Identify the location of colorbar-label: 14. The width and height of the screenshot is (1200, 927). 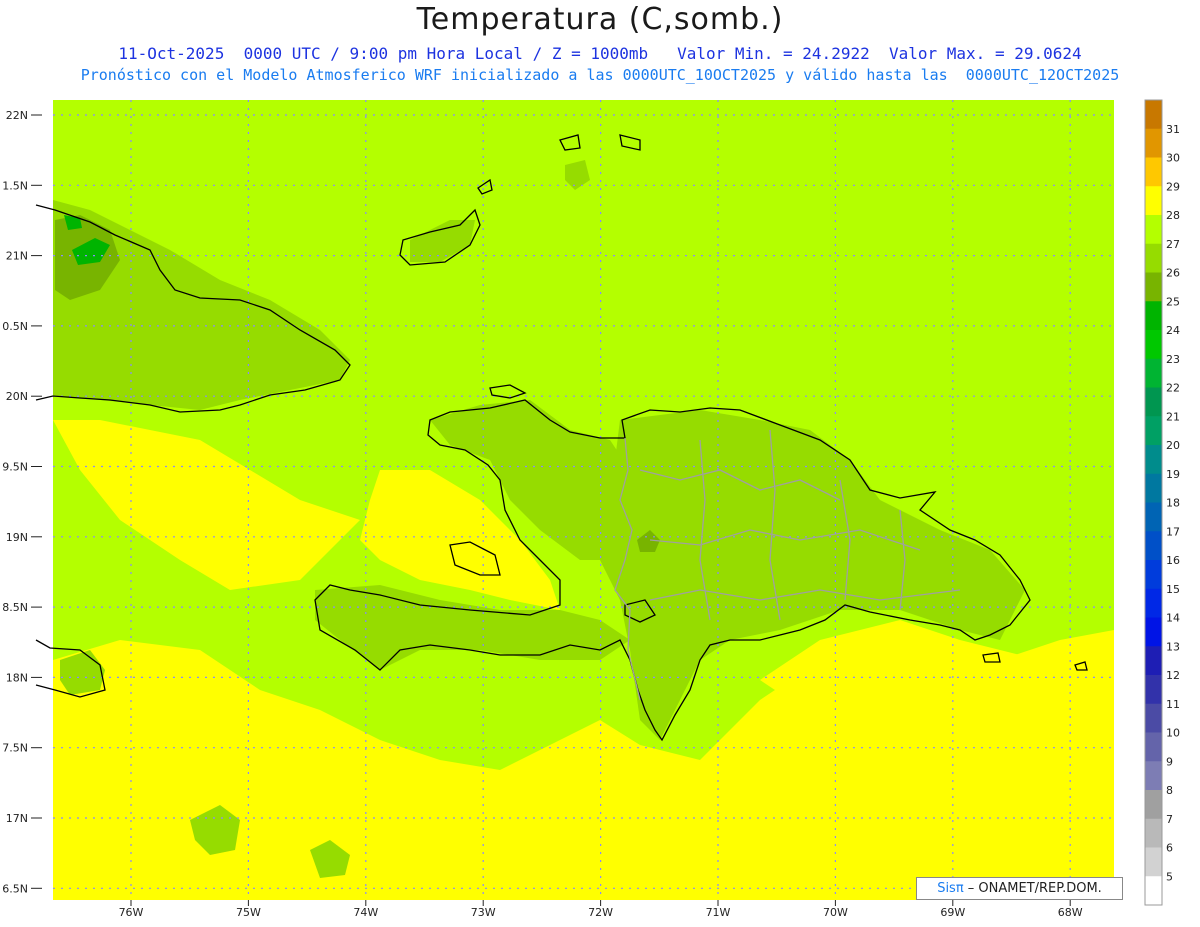
(1173, 618).